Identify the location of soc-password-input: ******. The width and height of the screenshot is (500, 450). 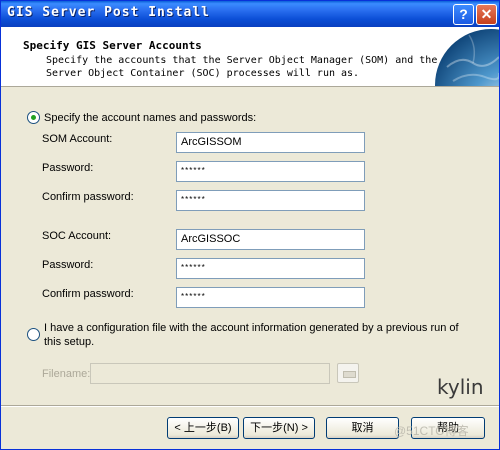
(270, 268).